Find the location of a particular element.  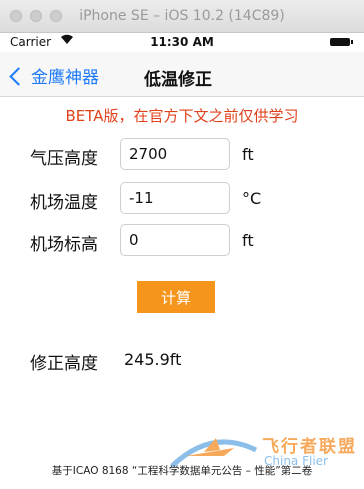

airport-temperature-row: 机场温度 °C is located at coordinates (182, 199).